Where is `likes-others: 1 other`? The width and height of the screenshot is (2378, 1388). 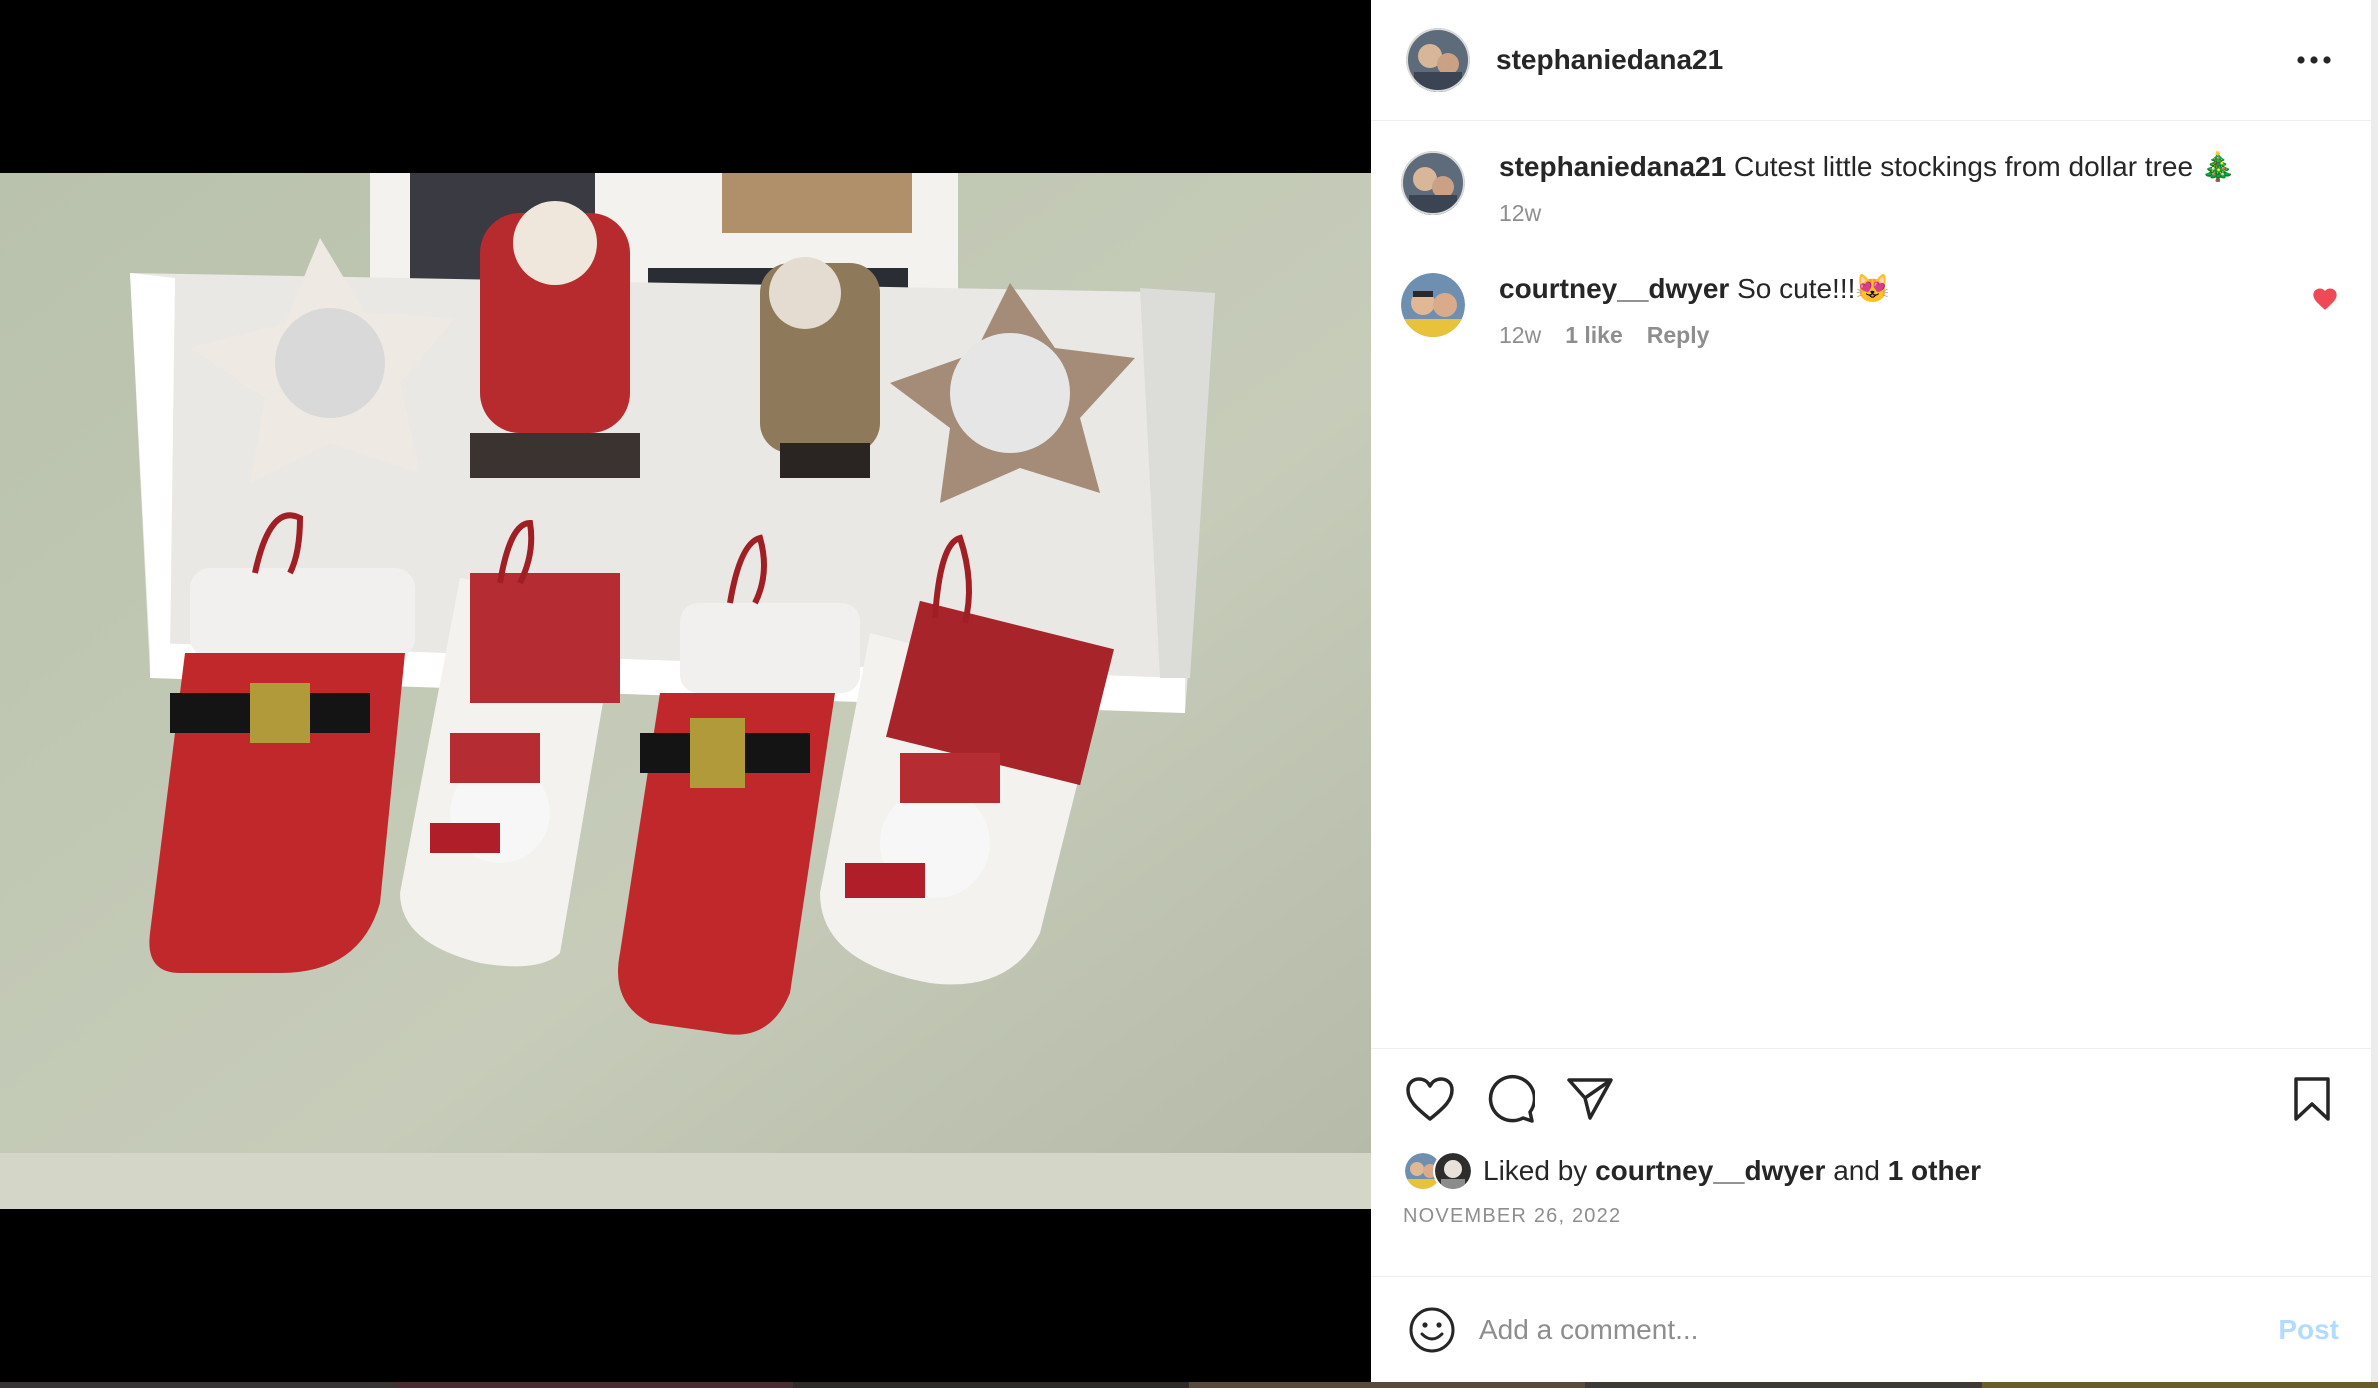
likes-others: 1 other is located at coordinates (1934, 1171).